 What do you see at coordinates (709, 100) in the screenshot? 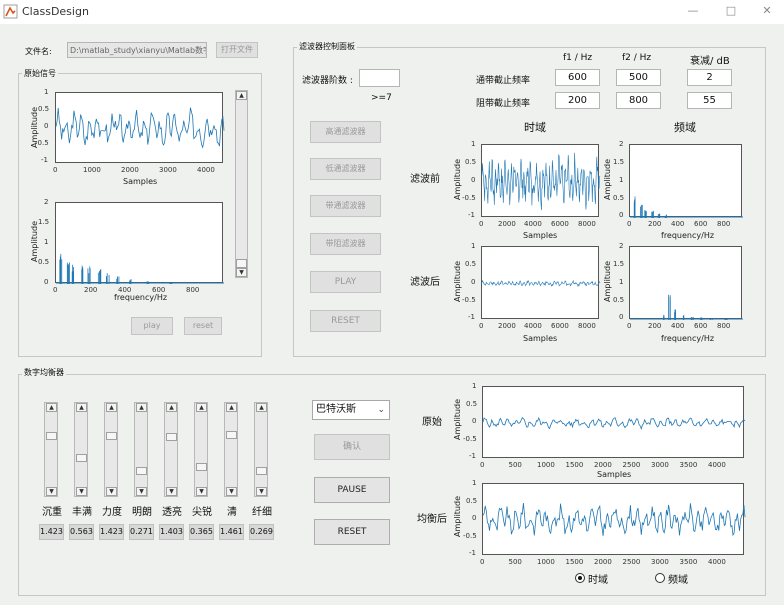
I see `stopband-atten-input: 55` at bounding box center [709, 100].